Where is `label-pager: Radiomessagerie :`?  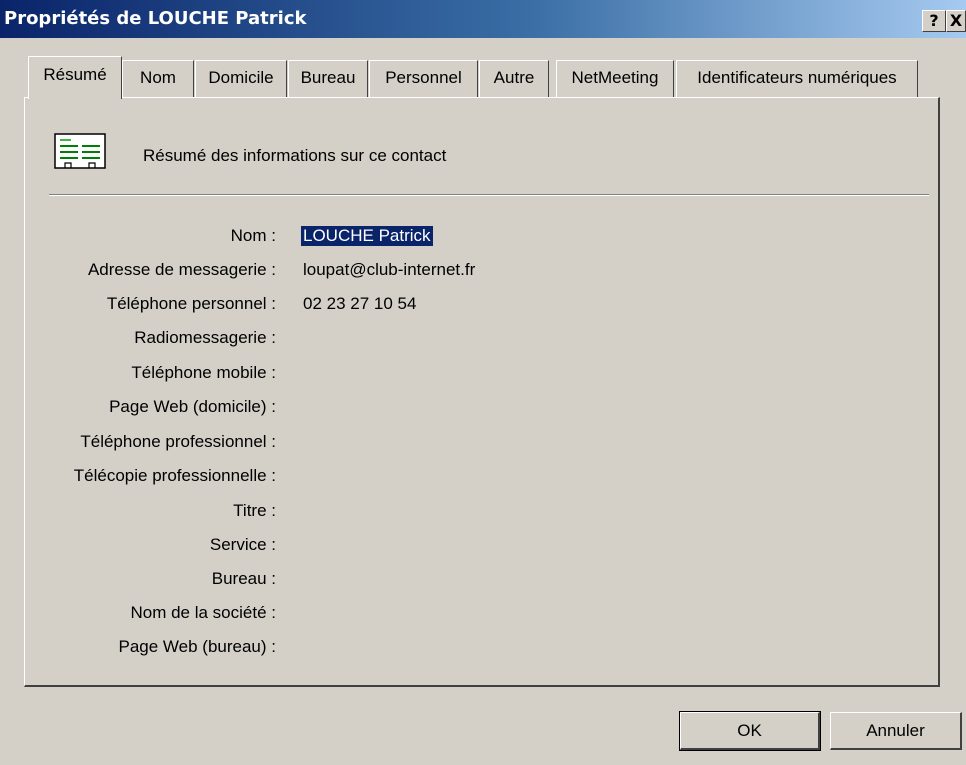 label-pager: Radiomessagerie : is located at coordinates (205, 337).